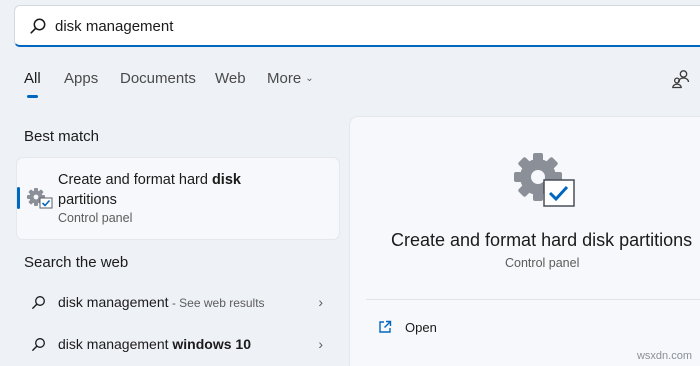 Image resolution: width=700 pixels, height=366 pixels. What do you see at coordinates (421, 327) in the screenshot?
I see `open-label: Open` at bounding box center [421, 327].